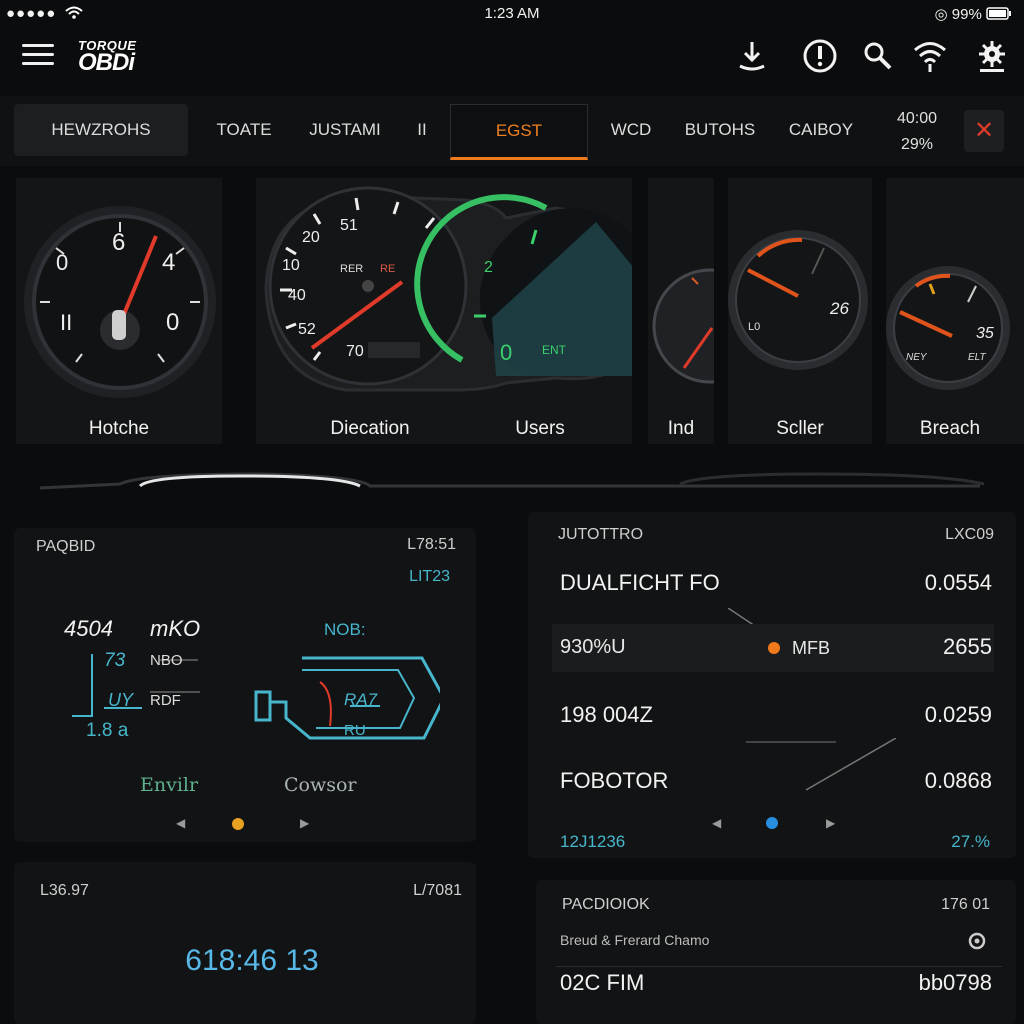  Describe the element at coordinates (958, 582) in the screenshot. I see `row-value: 0.0554` at that location.